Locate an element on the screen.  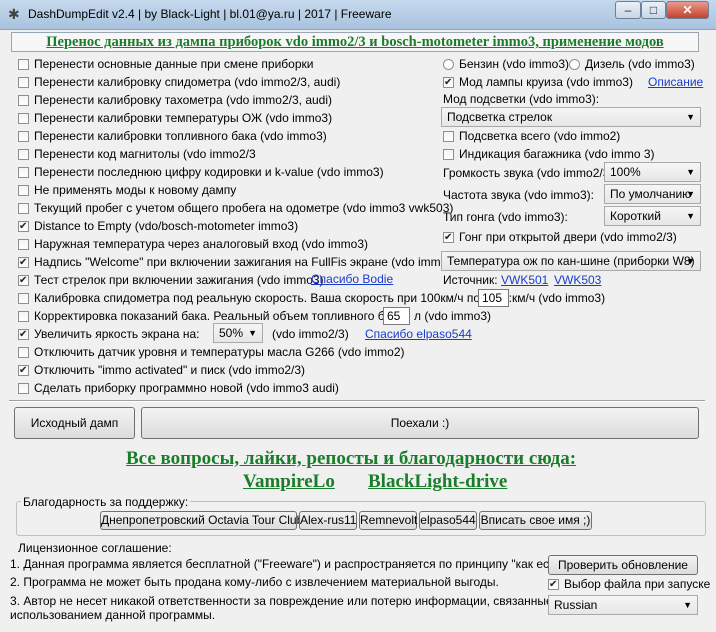
support-remnevolt-button: Remnevolt is located at coordinates (388, 520).